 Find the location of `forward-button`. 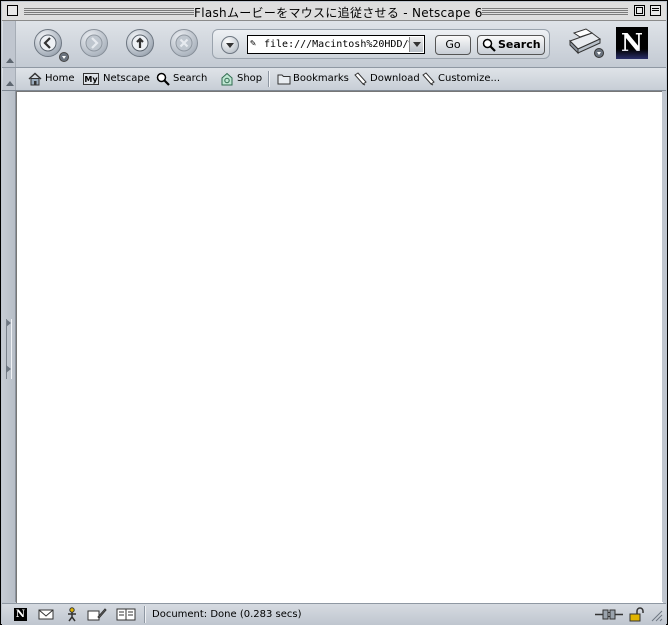

forward-button is located at coordinates (94, 43).